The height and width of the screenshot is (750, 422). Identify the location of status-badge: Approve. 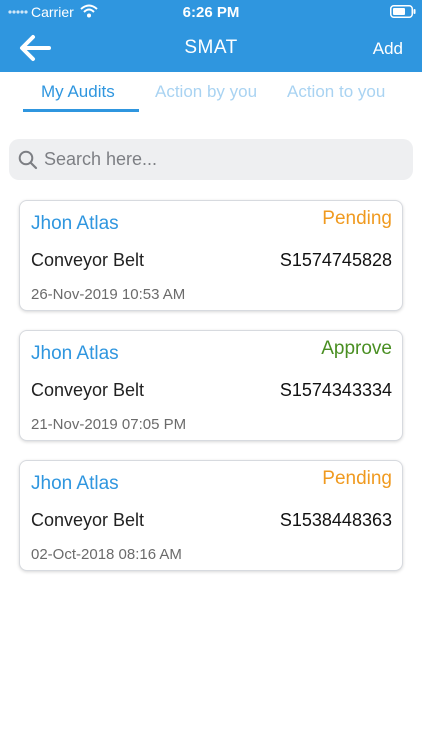
(356, 348).